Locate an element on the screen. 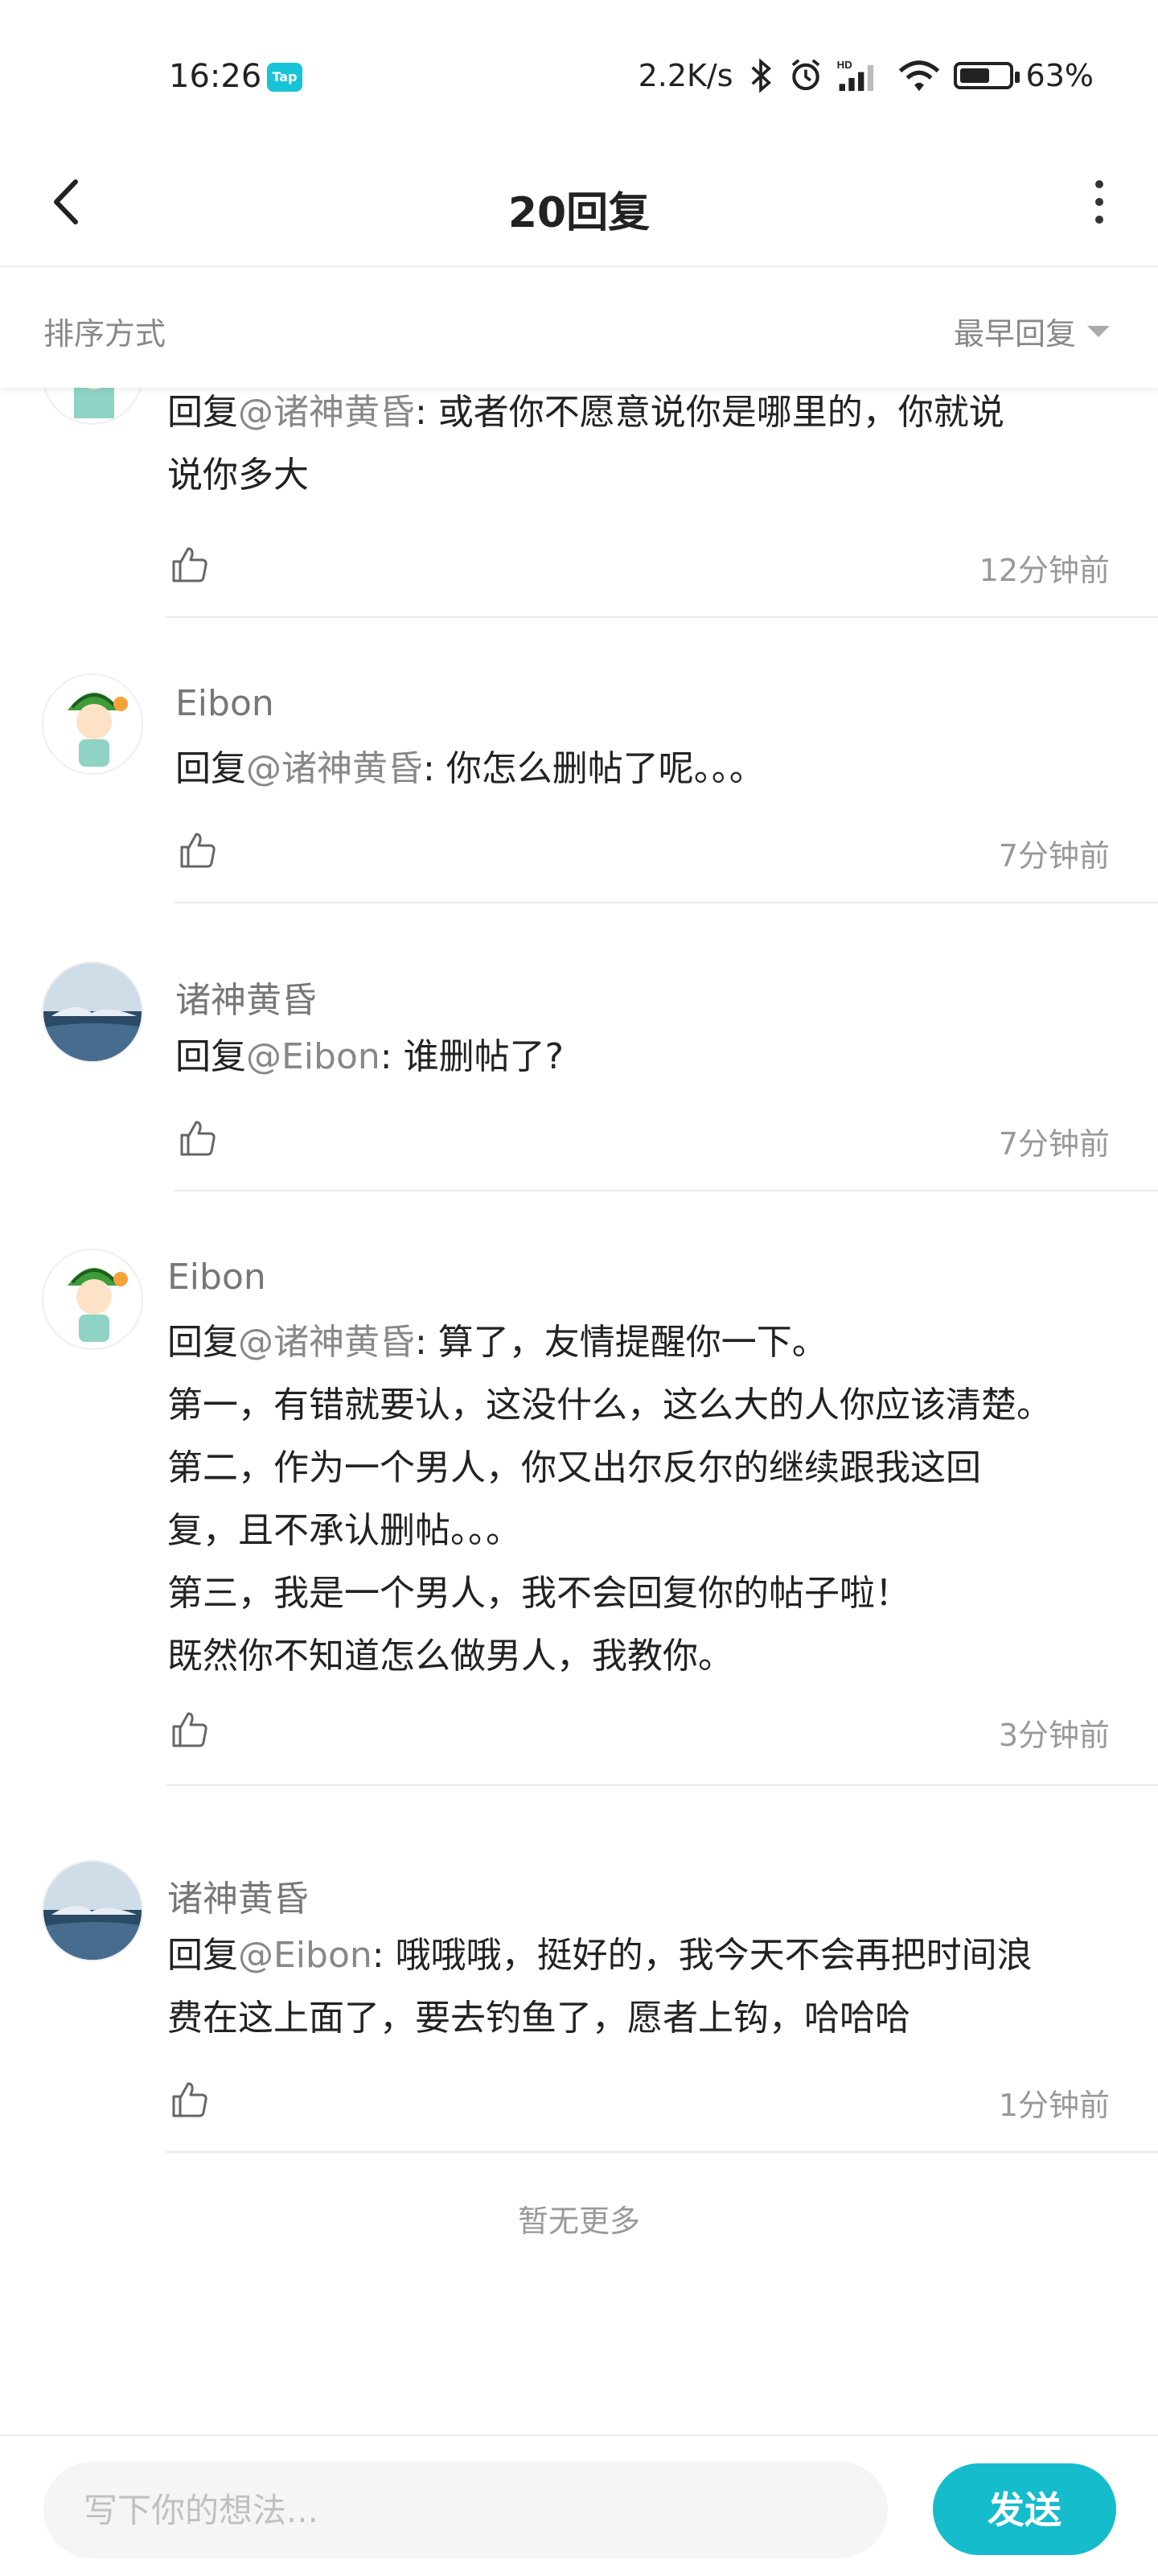 The image size is (1158, 2576). sort-value: 最早回复 is located at coordinates (1015, 334).